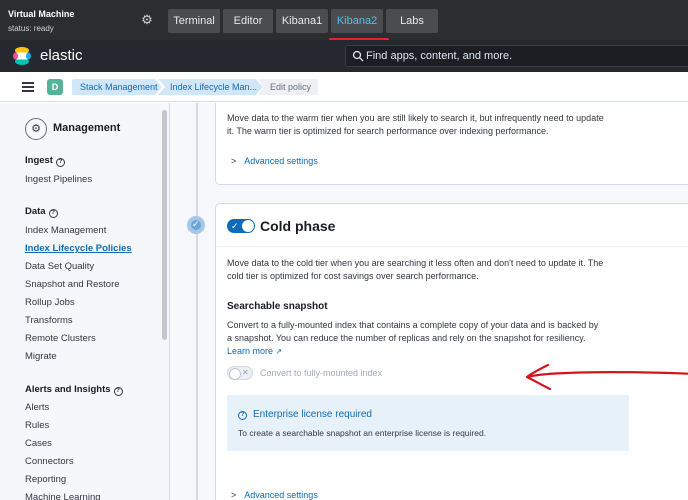 This screenshot has width=688, height=500. I want to click on searchable-snapshot-title: Searchable snapshot, so click(277, 306).